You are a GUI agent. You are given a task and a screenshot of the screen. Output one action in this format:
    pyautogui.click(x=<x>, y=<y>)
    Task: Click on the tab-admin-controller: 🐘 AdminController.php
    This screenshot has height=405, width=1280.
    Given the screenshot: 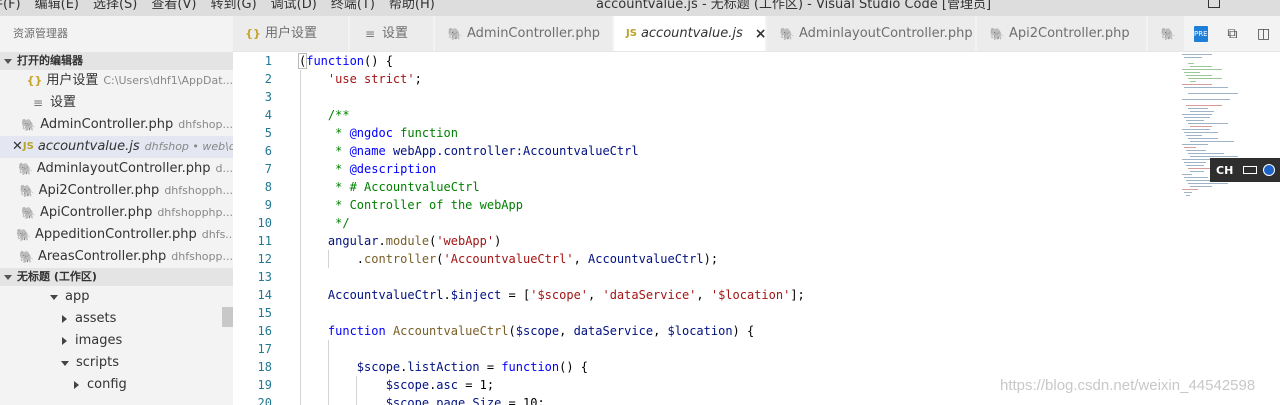 What is the action you would take?
    pyautogui.click(x=524, y=33)
    